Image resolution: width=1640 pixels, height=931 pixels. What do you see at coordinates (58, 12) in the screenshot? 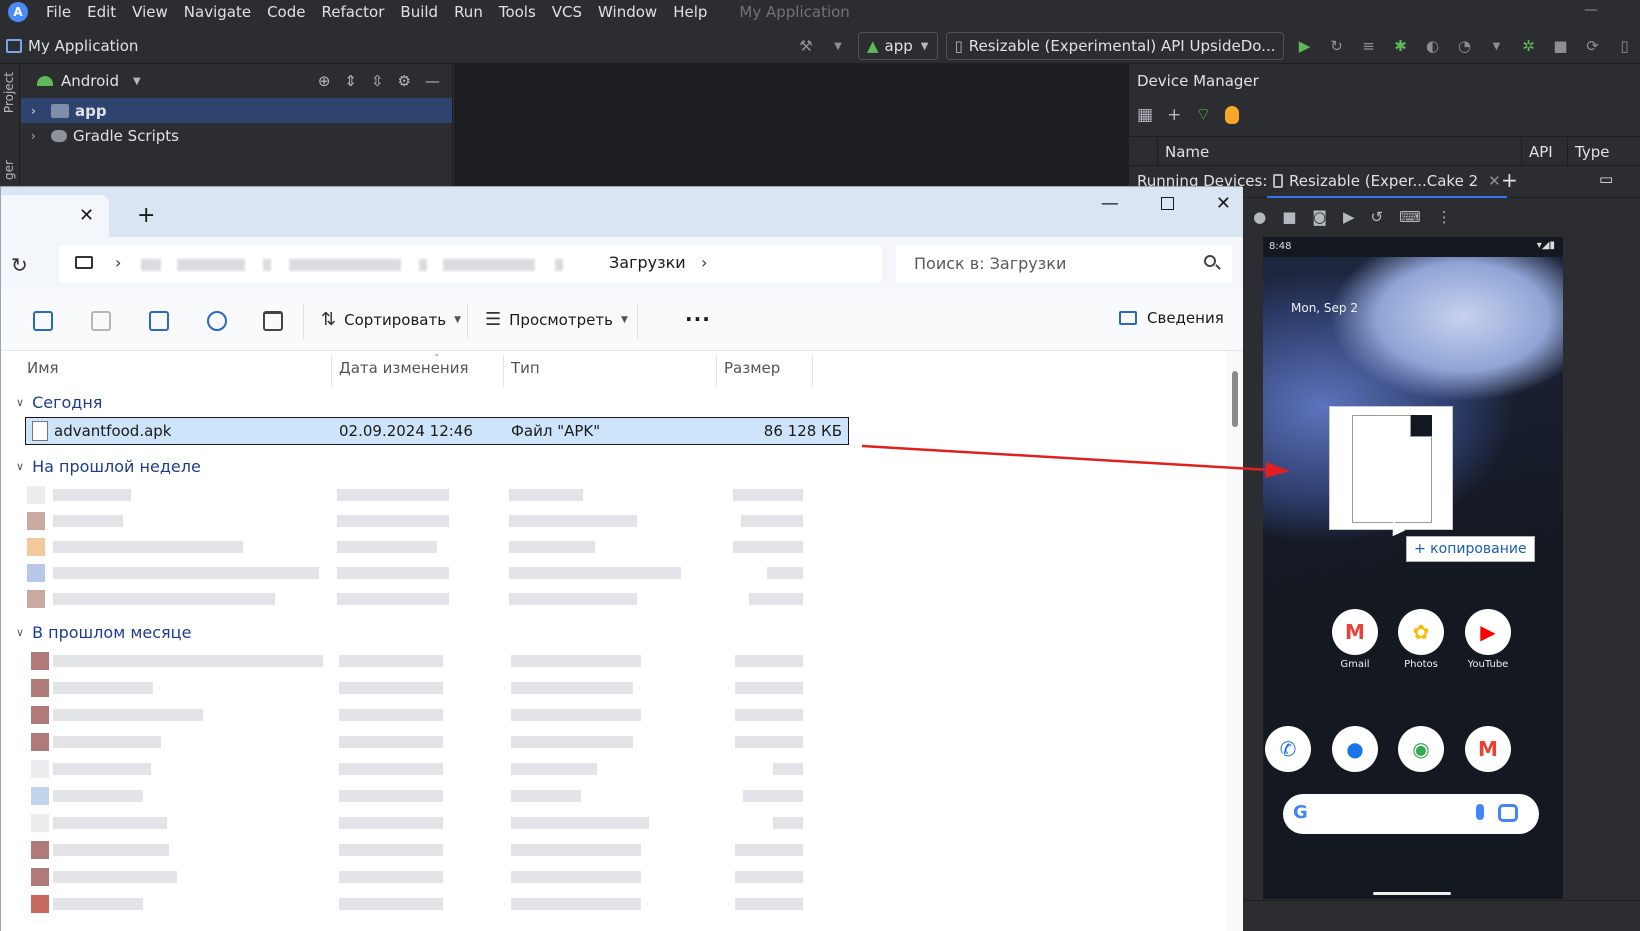
I see `menu-file: File` at bounding box center [58, 12].